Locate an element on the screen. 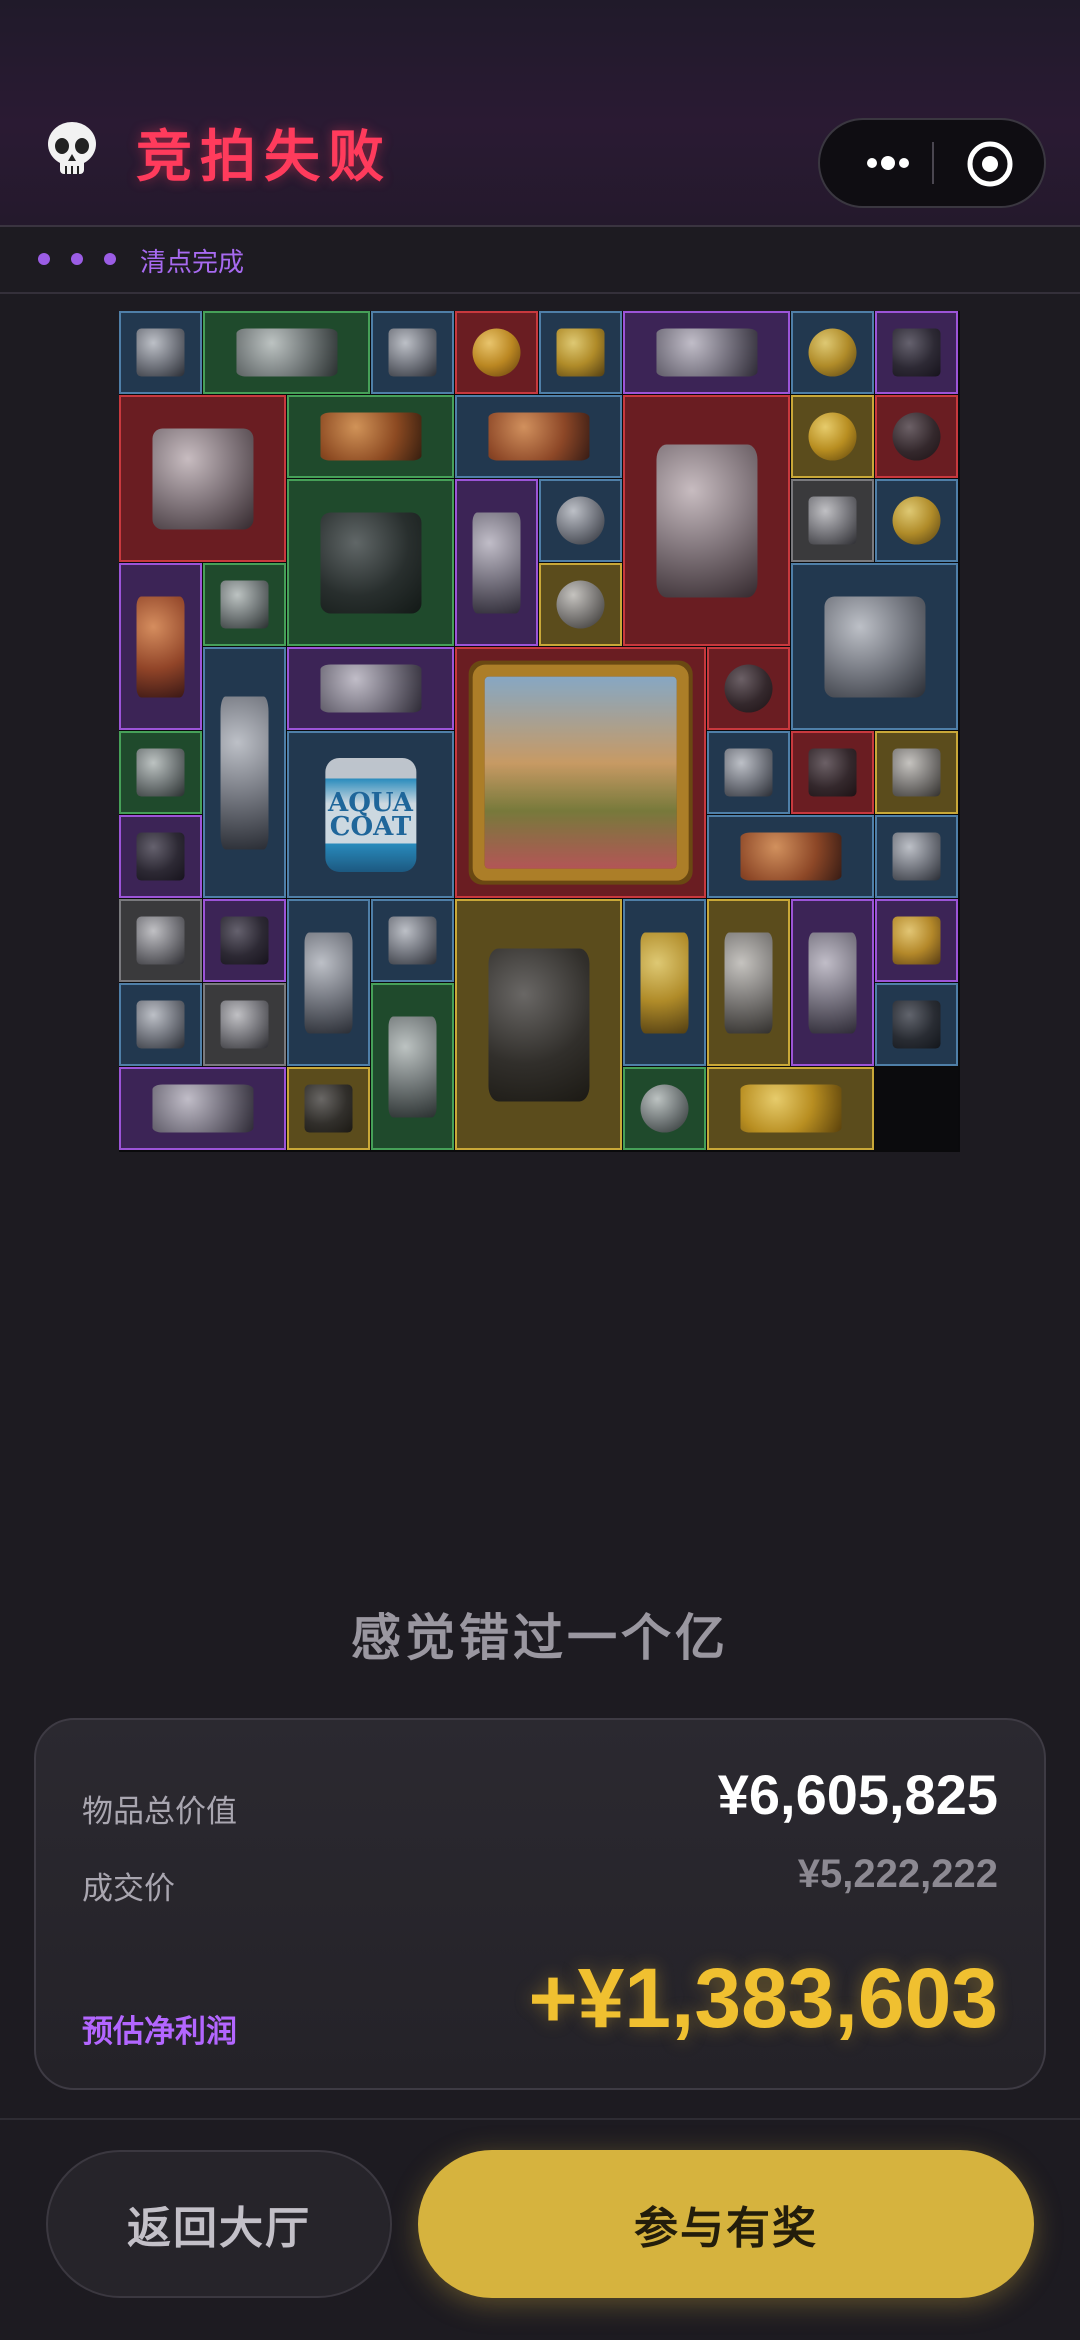 This screenshot has width=1080, height=2340. grid-cell-oil-painting is located at coordinates (580, 772).